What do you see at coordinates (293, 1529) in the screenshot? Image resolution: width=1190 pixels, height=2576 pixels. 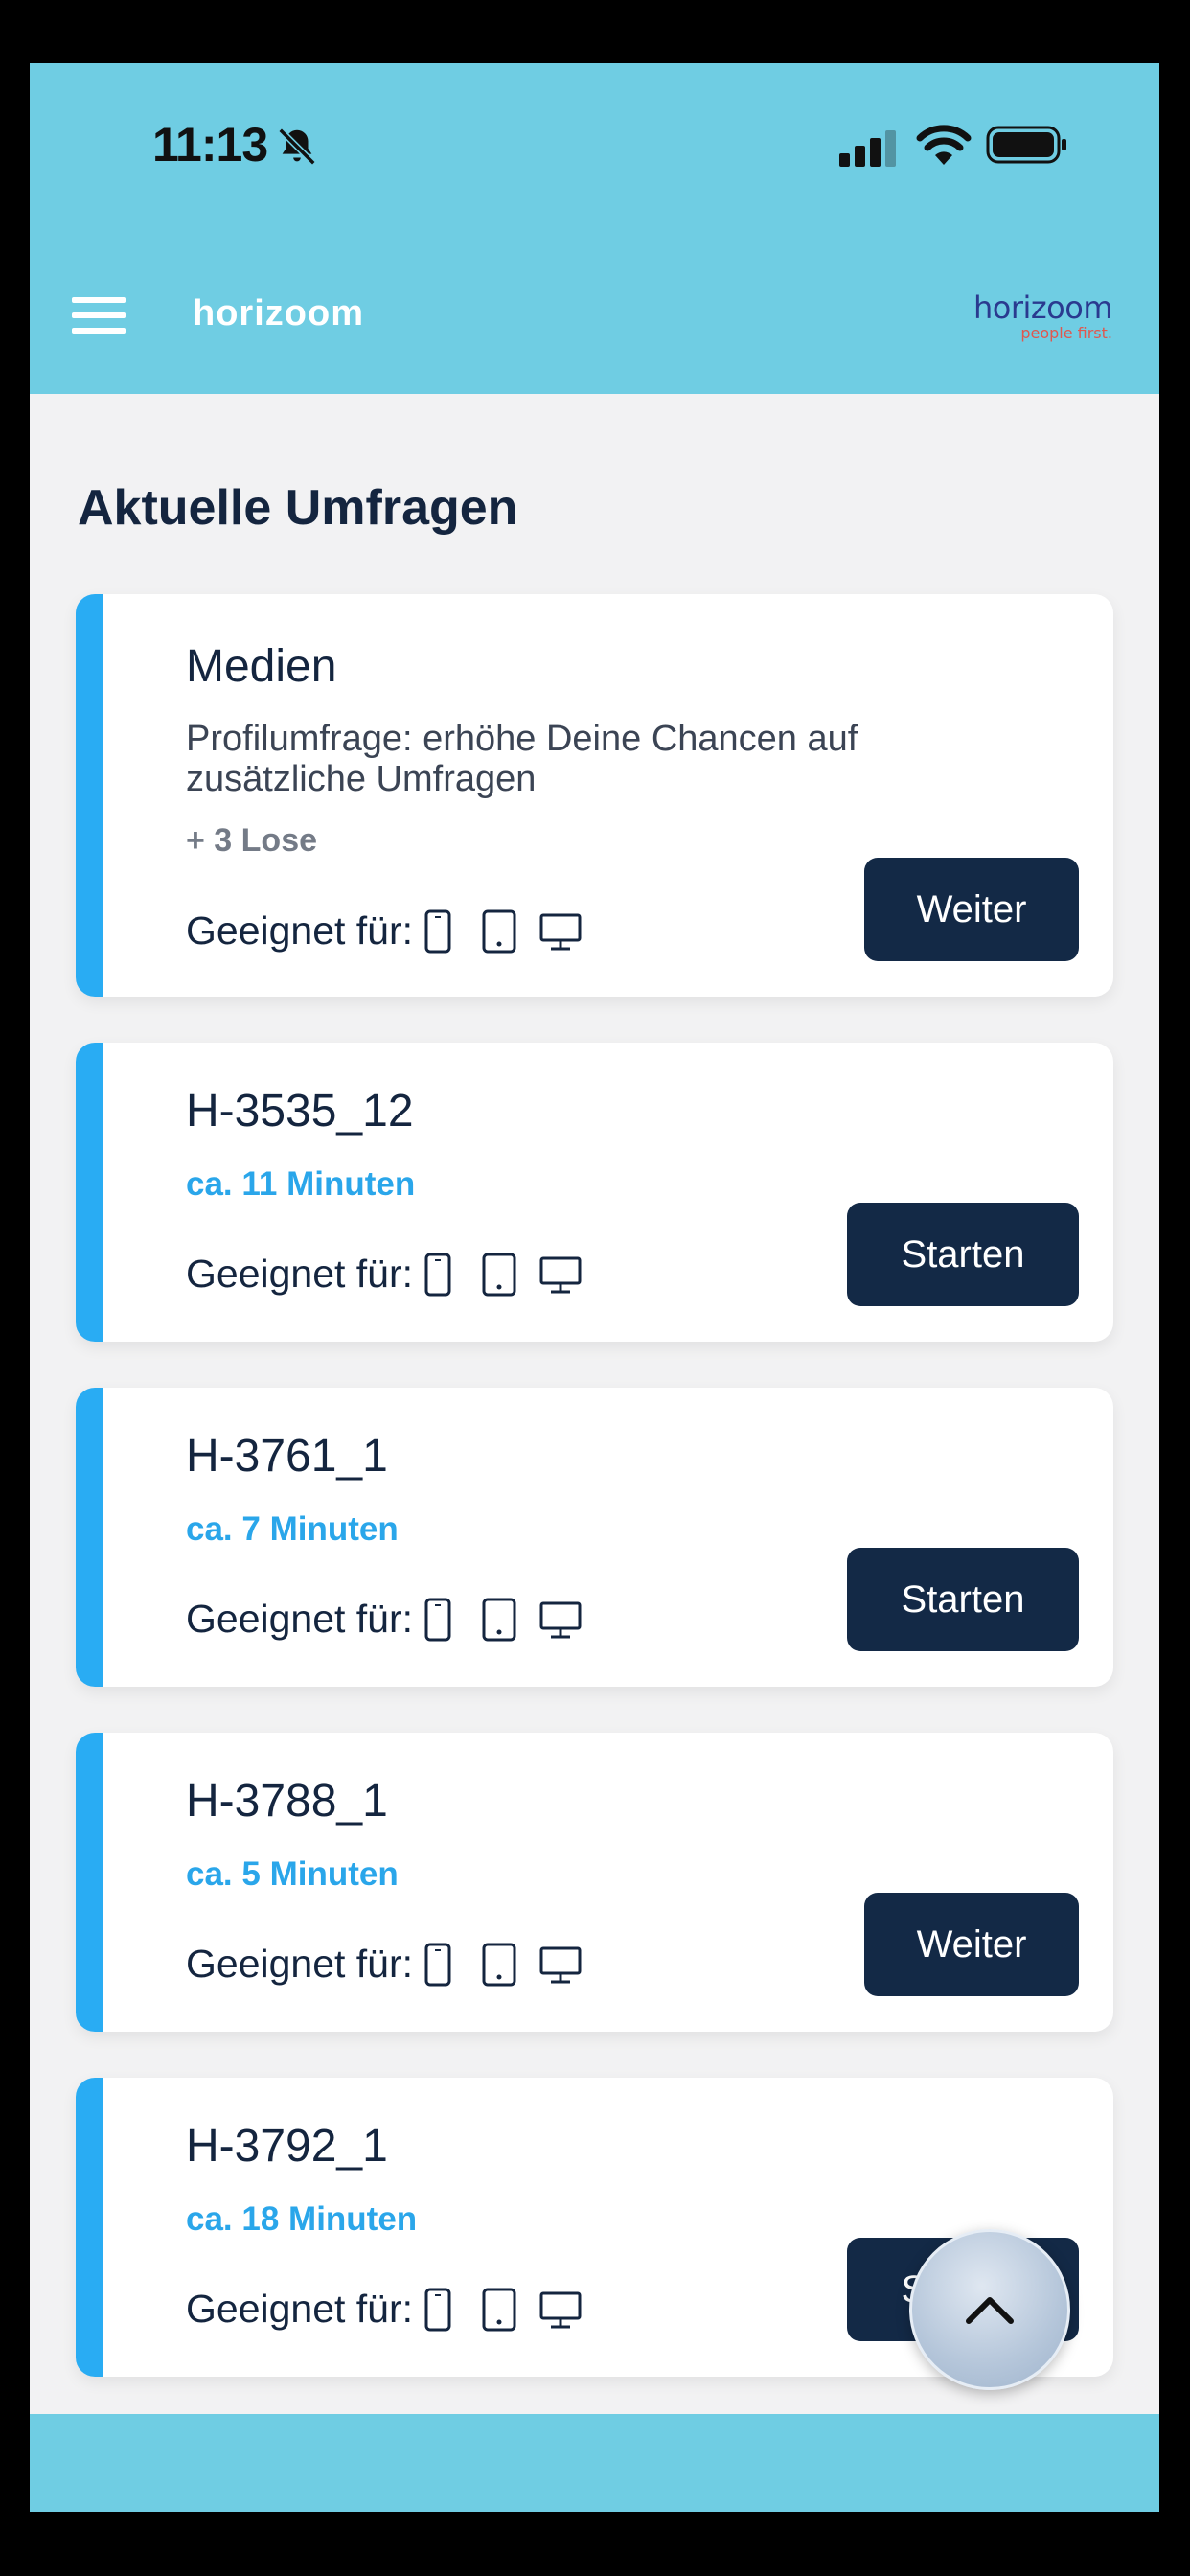 I see `survey-duration: ca. 7 Minuten` at bounding box center [293, 1529].